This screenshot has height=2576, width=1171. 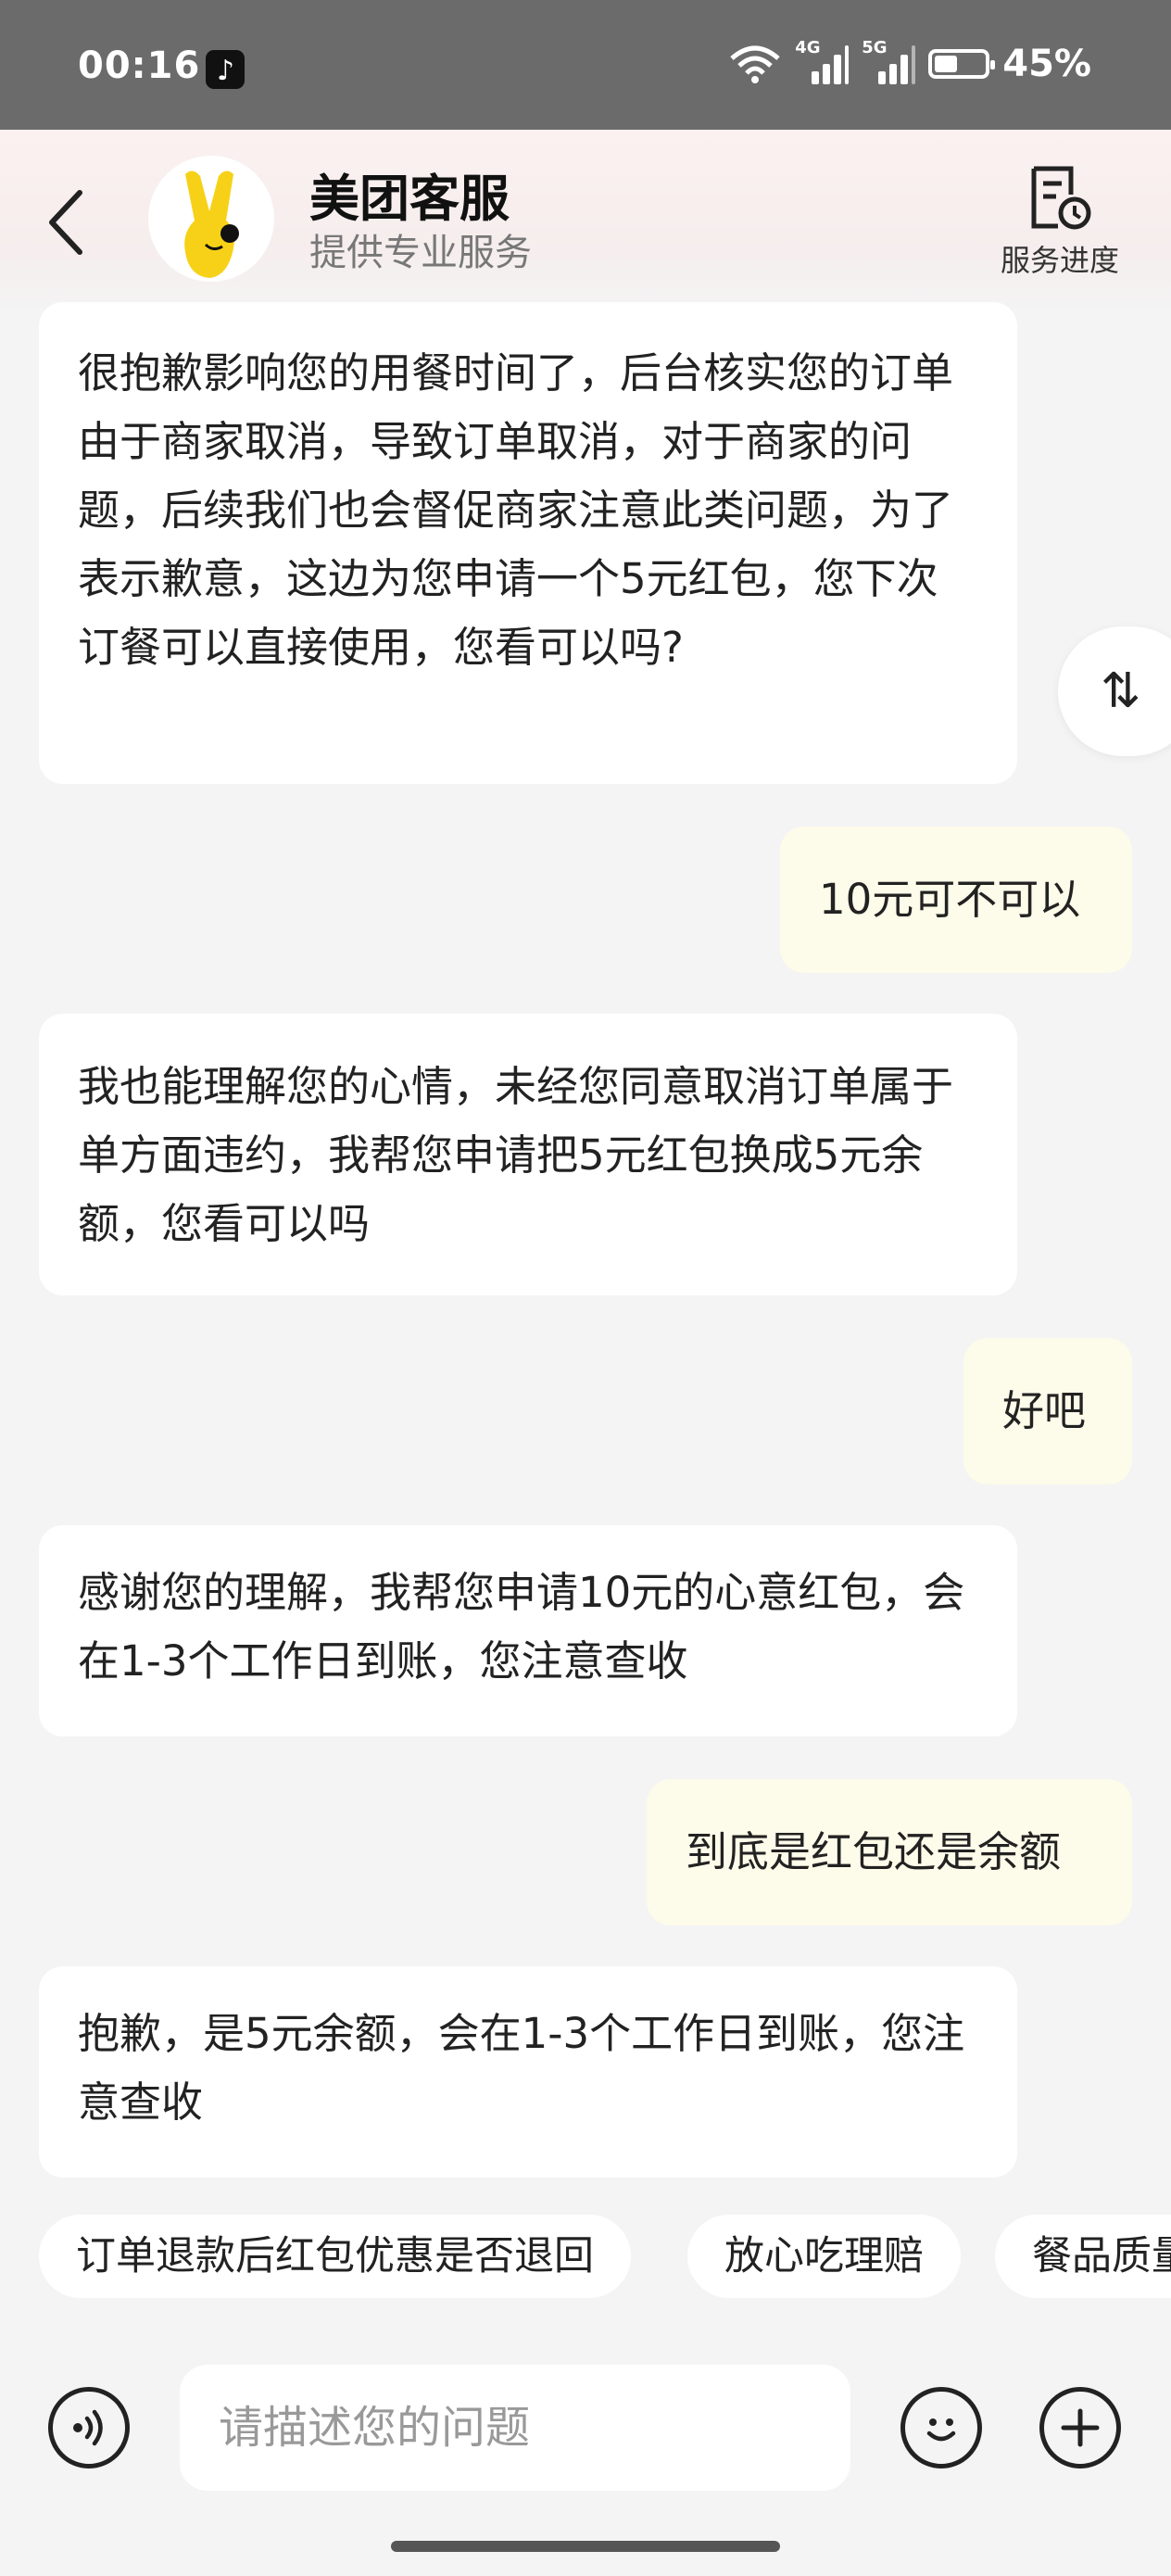 I want to click on quick-reply-chip: 订单退款后红包优惠是否退回, so click(x=335, y=2256).